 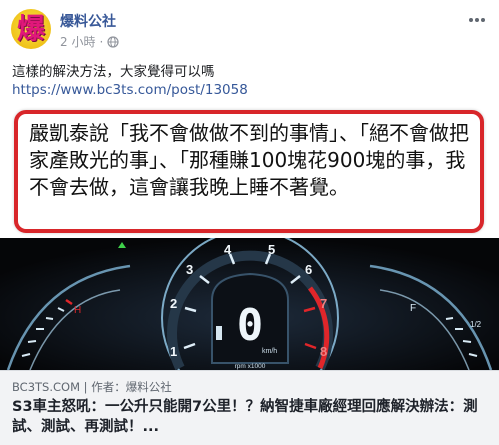 What do you see at coordinates (249, 29) in the screenshot?
I see `post-header: 爆 爆料公社 2 小時 ·` at bounding box center [249, 29].